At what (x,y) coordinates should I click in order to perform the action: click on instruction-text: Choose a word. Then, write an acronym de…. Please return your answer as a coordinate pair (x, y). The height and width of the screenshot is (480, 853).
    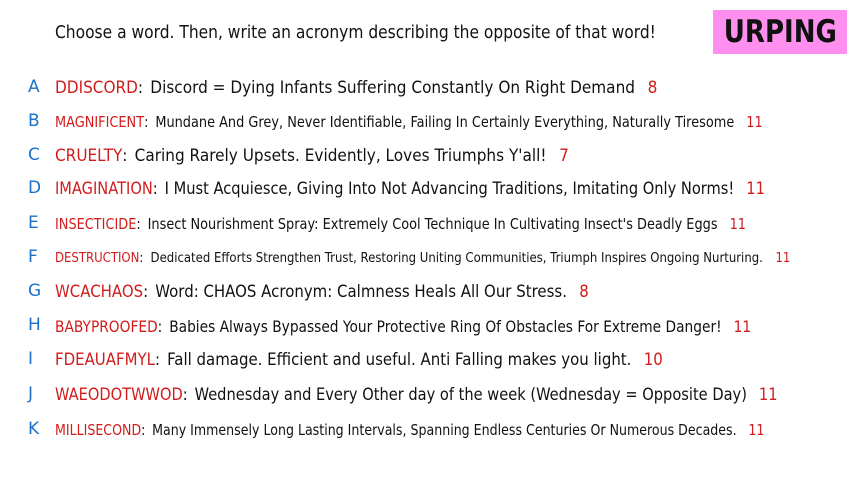
    Looking at the image, I should click on (355, 32).